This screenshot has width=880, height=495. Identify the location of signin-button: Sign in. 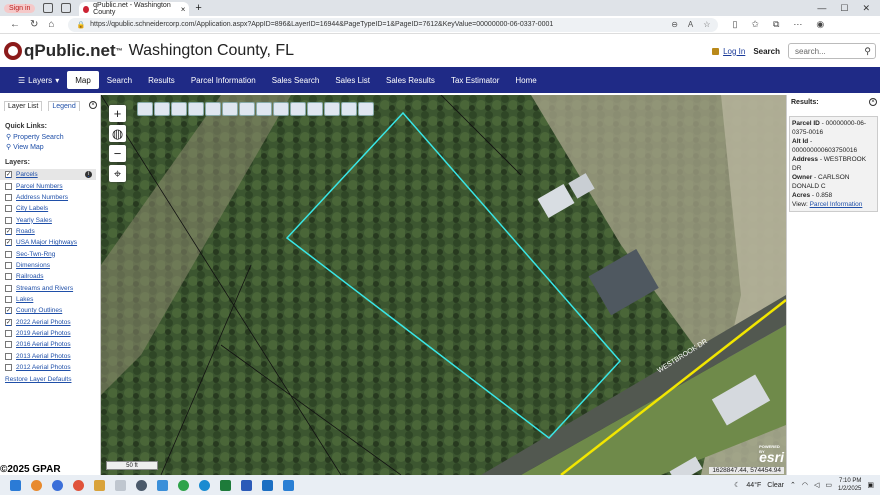
(20, 8).